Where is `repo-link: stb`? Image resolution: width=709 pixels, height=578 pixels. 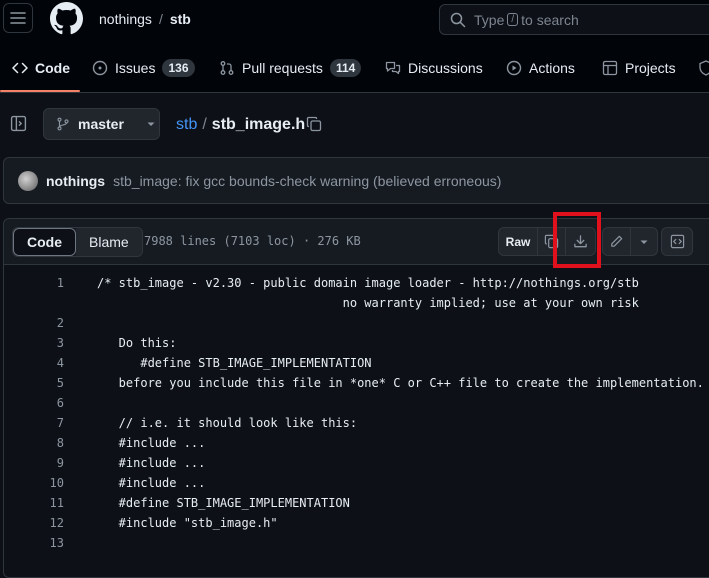
repo-link: stb is located at coordinates (180, 19).